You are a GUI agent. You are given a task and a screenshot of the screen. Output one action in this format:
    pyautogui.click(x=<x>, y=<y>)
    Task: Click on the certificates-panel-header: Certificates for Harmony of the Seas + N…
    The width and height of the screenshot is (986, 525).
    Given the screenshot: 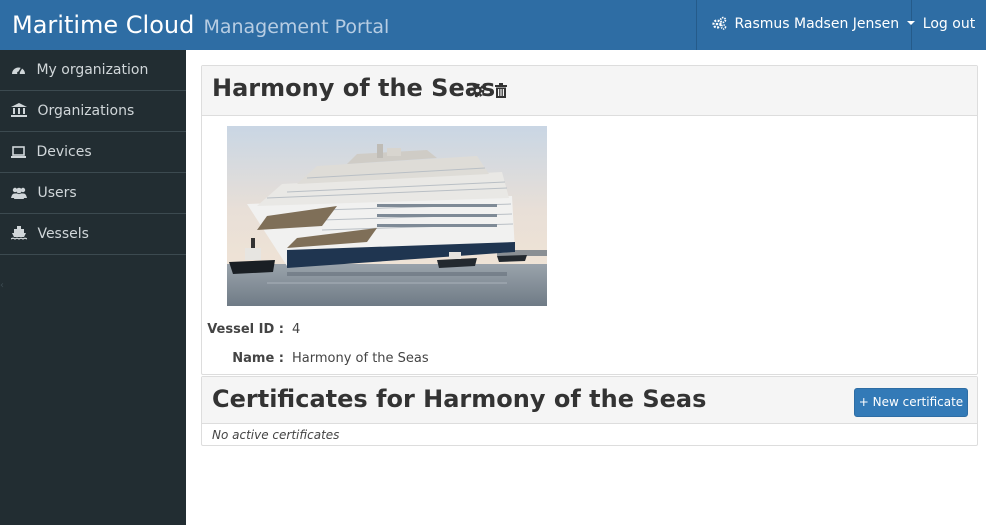 What is the action you would take?
    pyautogui.click(x=589, y=400)
    